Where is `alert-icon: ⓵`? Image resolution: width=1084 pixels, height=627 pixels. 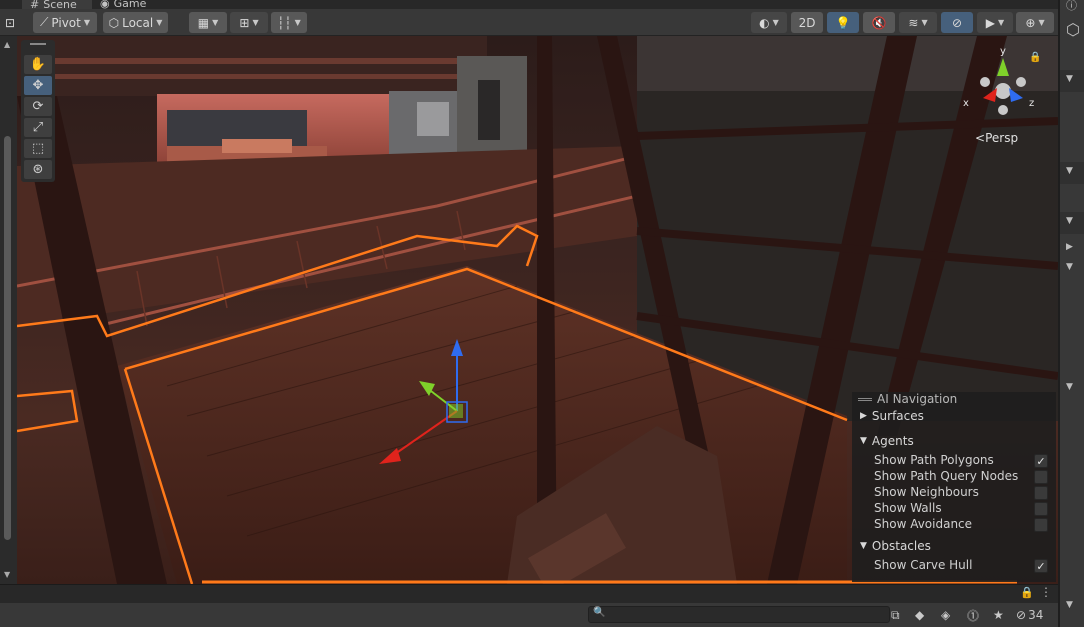
alert-icon: ⓵ is located at coordinates (973, 615).